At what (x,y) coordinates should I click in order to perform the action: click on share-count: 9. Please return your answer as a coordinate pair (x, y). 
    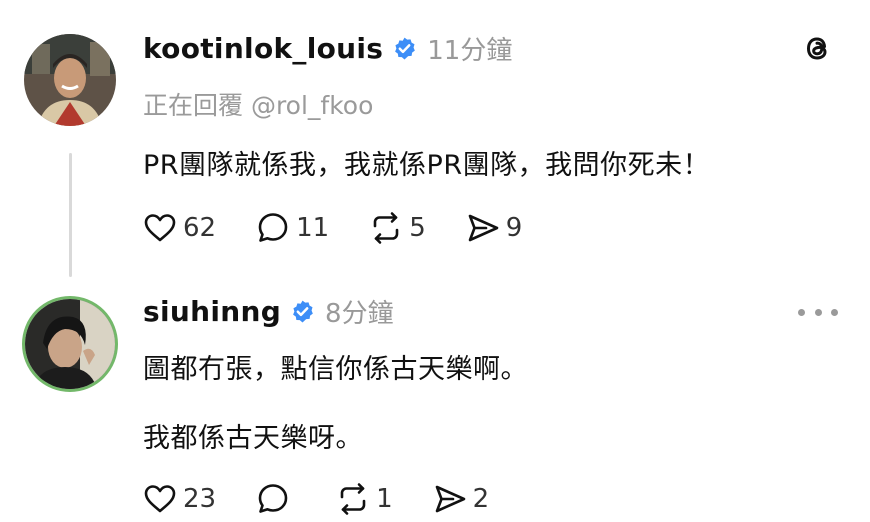
    Looking at the image, I should click on (514, 228).